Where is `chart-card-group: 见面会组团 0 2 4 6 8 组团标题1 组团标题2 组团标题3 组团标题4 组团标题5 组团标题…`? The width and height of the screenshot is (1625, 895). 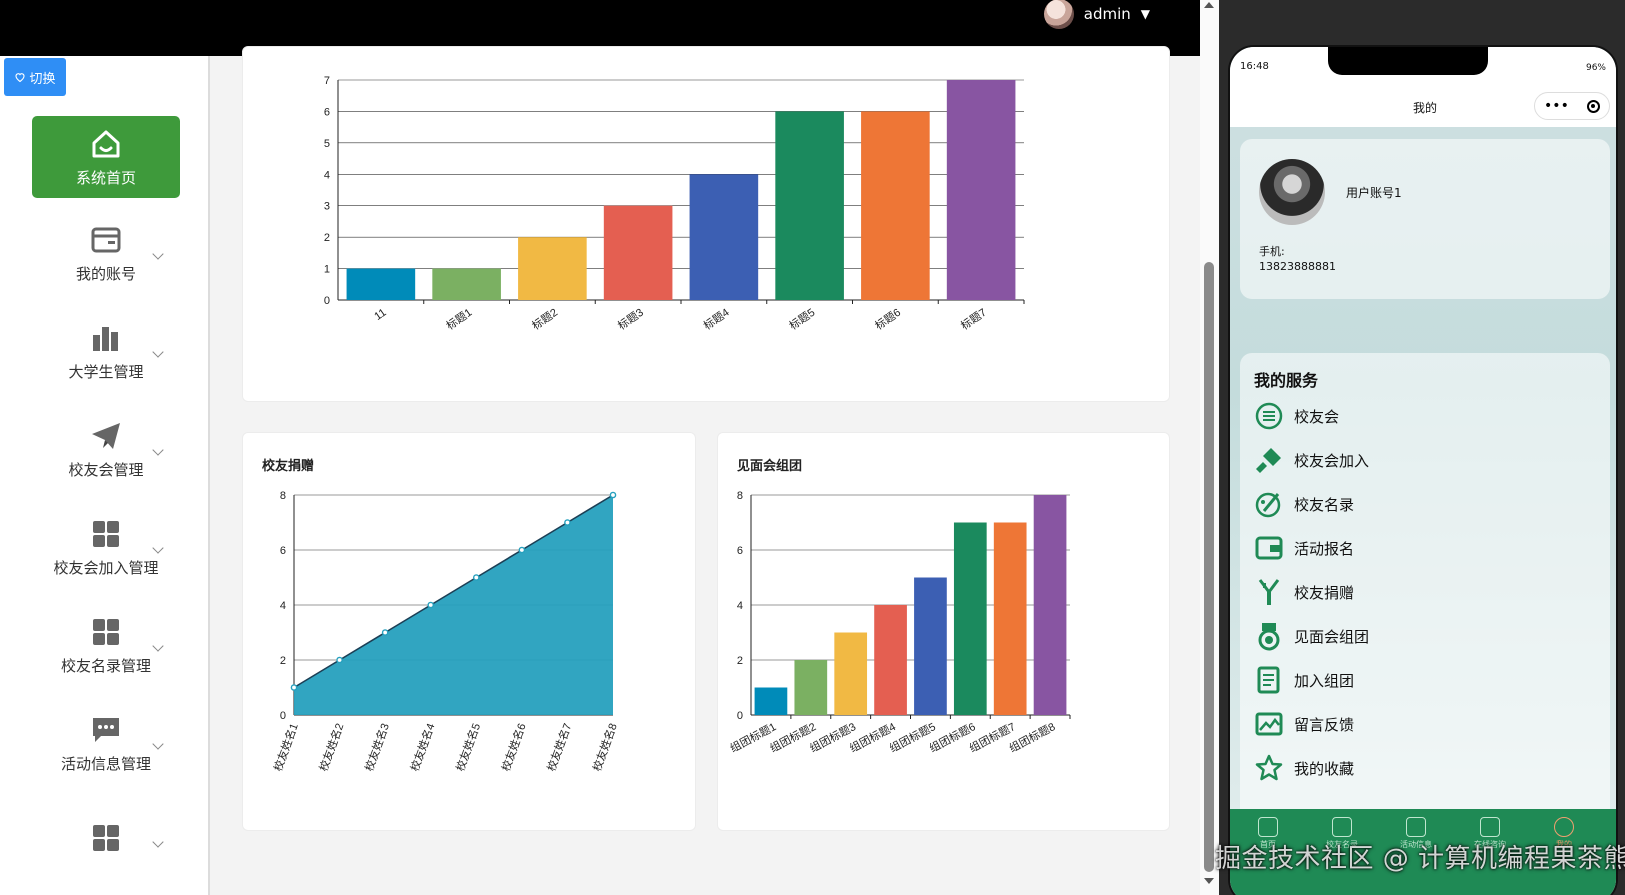
chart-card-group: 见面会组团 0 2 4 6 8 组团标题1 组团标题2 组团标题3 组团标题4 组团标题5 组团标题… is located at coordinates (943, 631).